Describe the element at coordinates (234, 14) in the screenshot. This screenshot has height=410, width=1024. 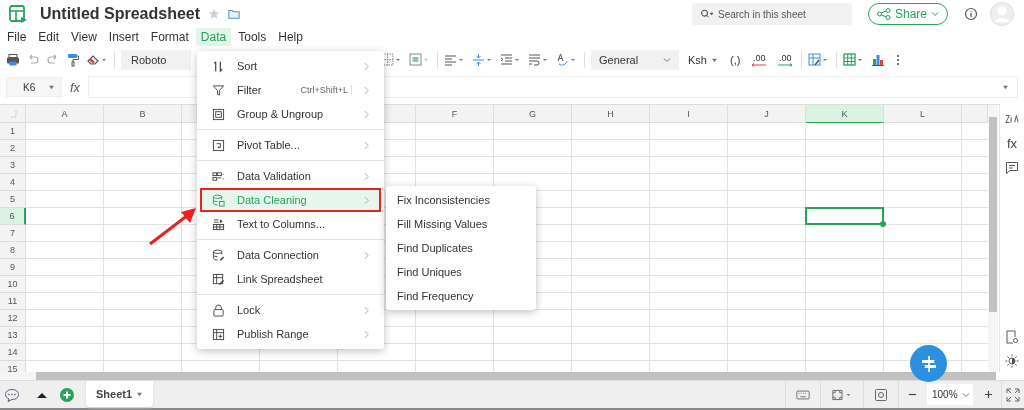
I see `folder-icon` at that location.